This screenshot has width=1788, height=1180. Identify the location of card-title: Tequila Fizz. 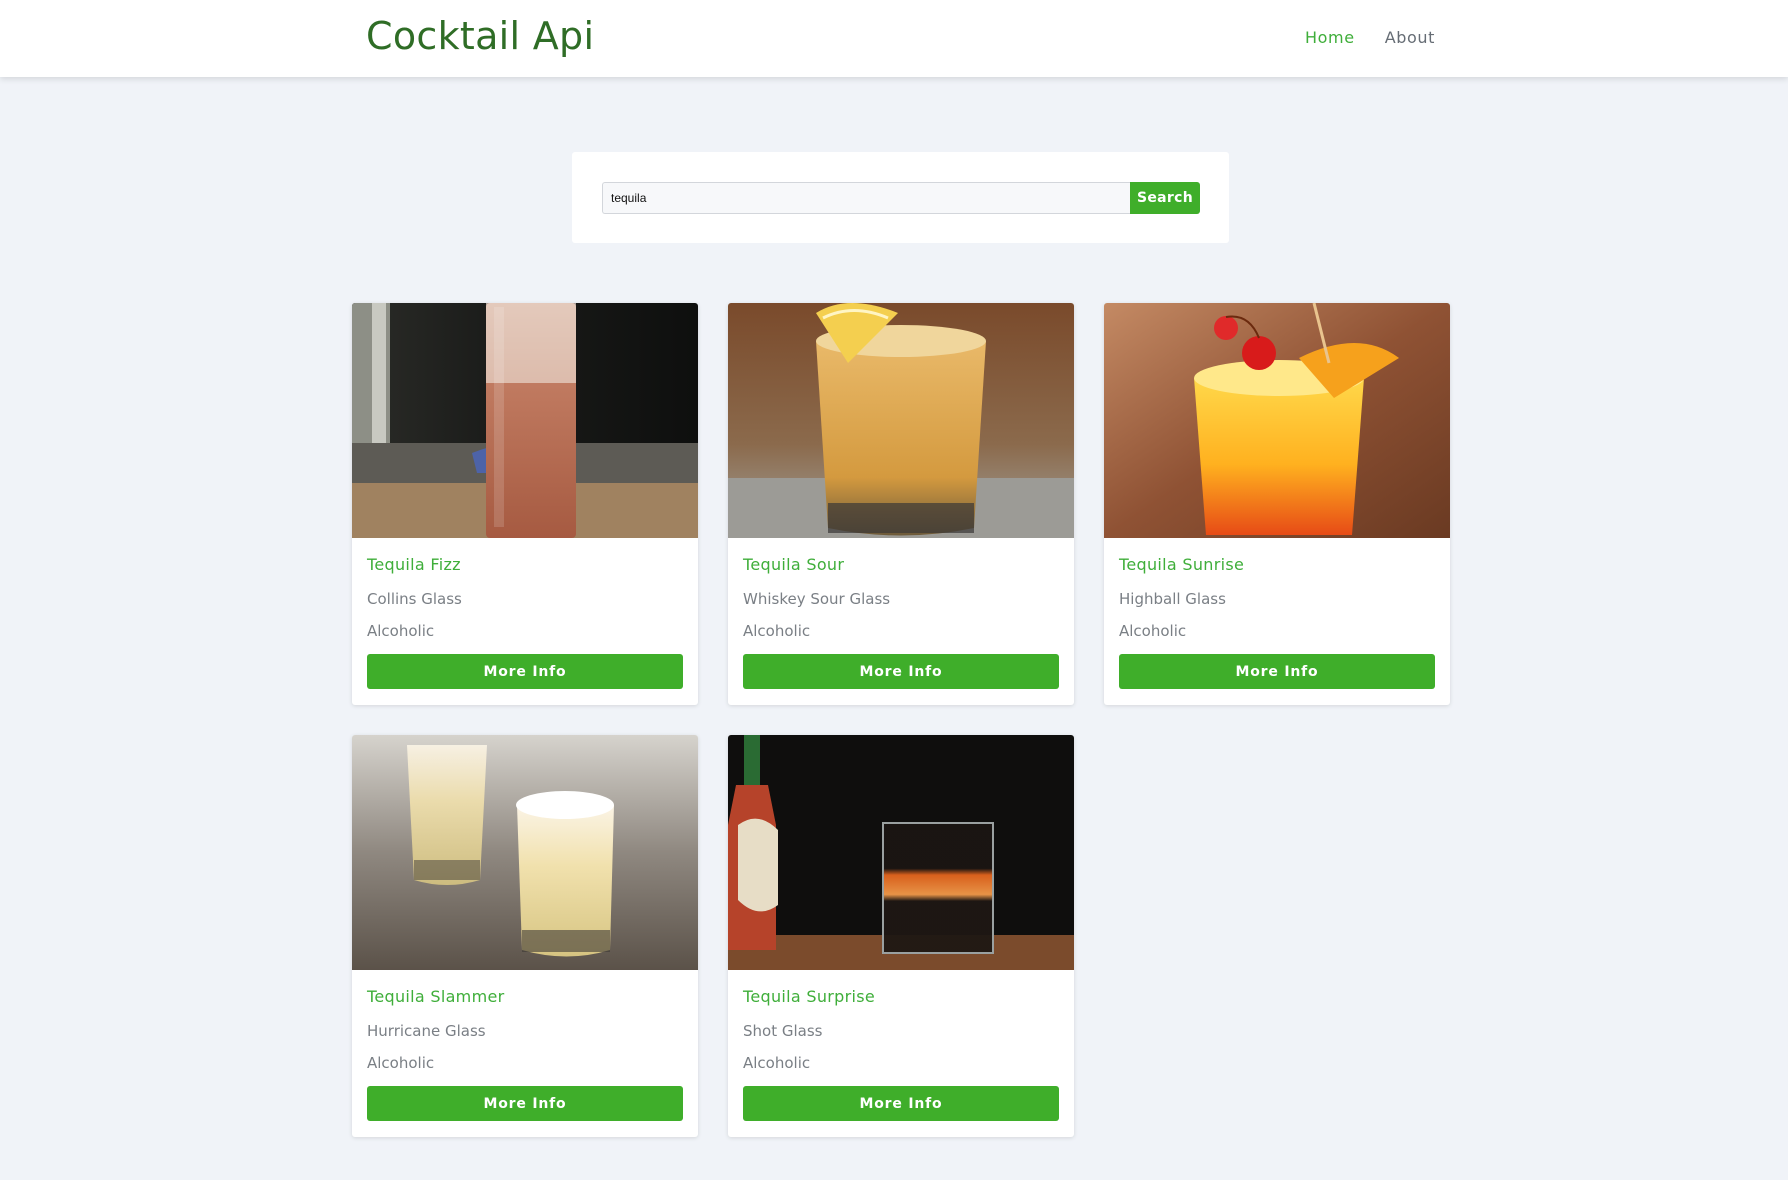
(414, 564).